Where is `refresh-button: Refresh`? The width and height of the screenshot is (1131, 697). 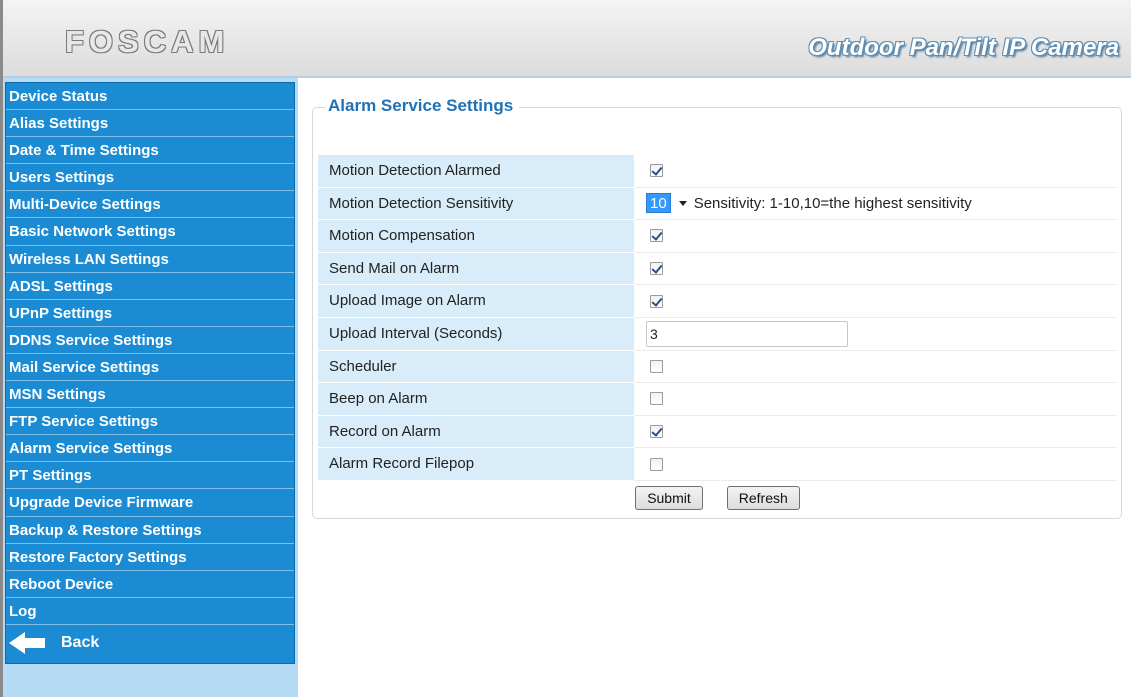
refresh-button: Refresh is located at coordinates (763, 498).